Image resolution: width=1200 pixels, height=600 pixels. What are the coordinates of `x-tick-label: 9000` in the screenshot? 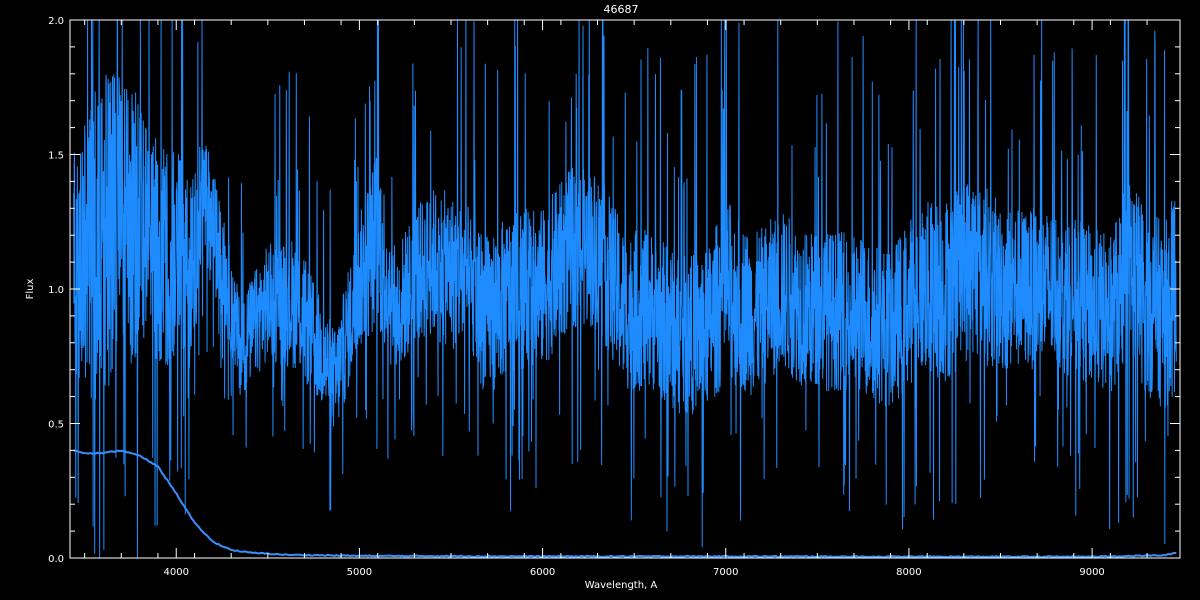 It's located at (1091, 572).